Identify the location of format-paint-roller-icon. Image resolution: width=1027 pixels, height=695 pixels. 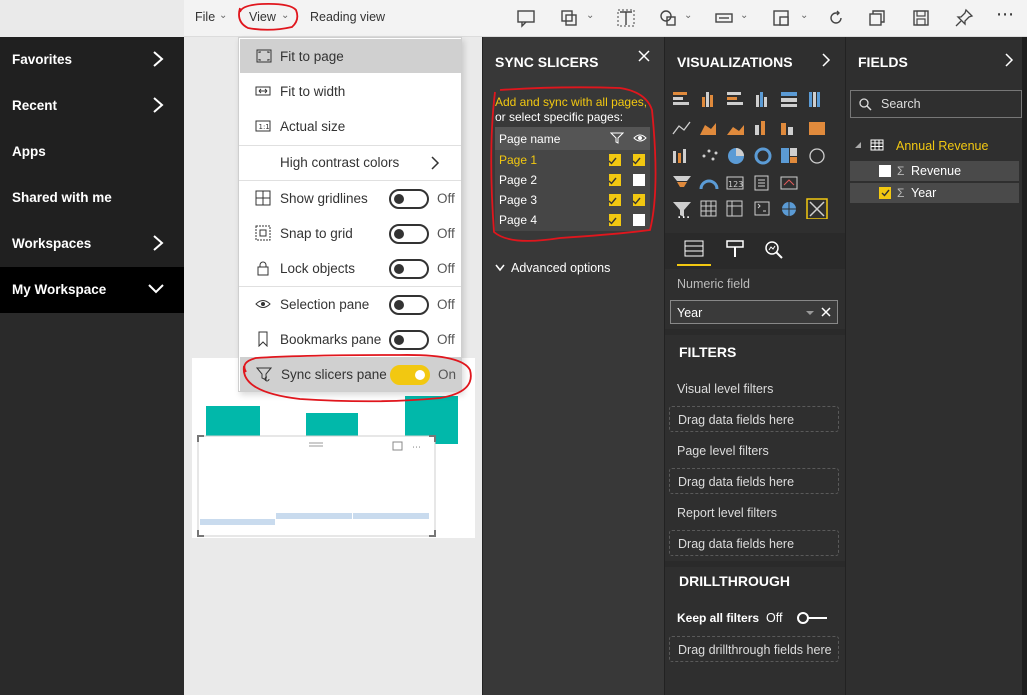
(735, 249).